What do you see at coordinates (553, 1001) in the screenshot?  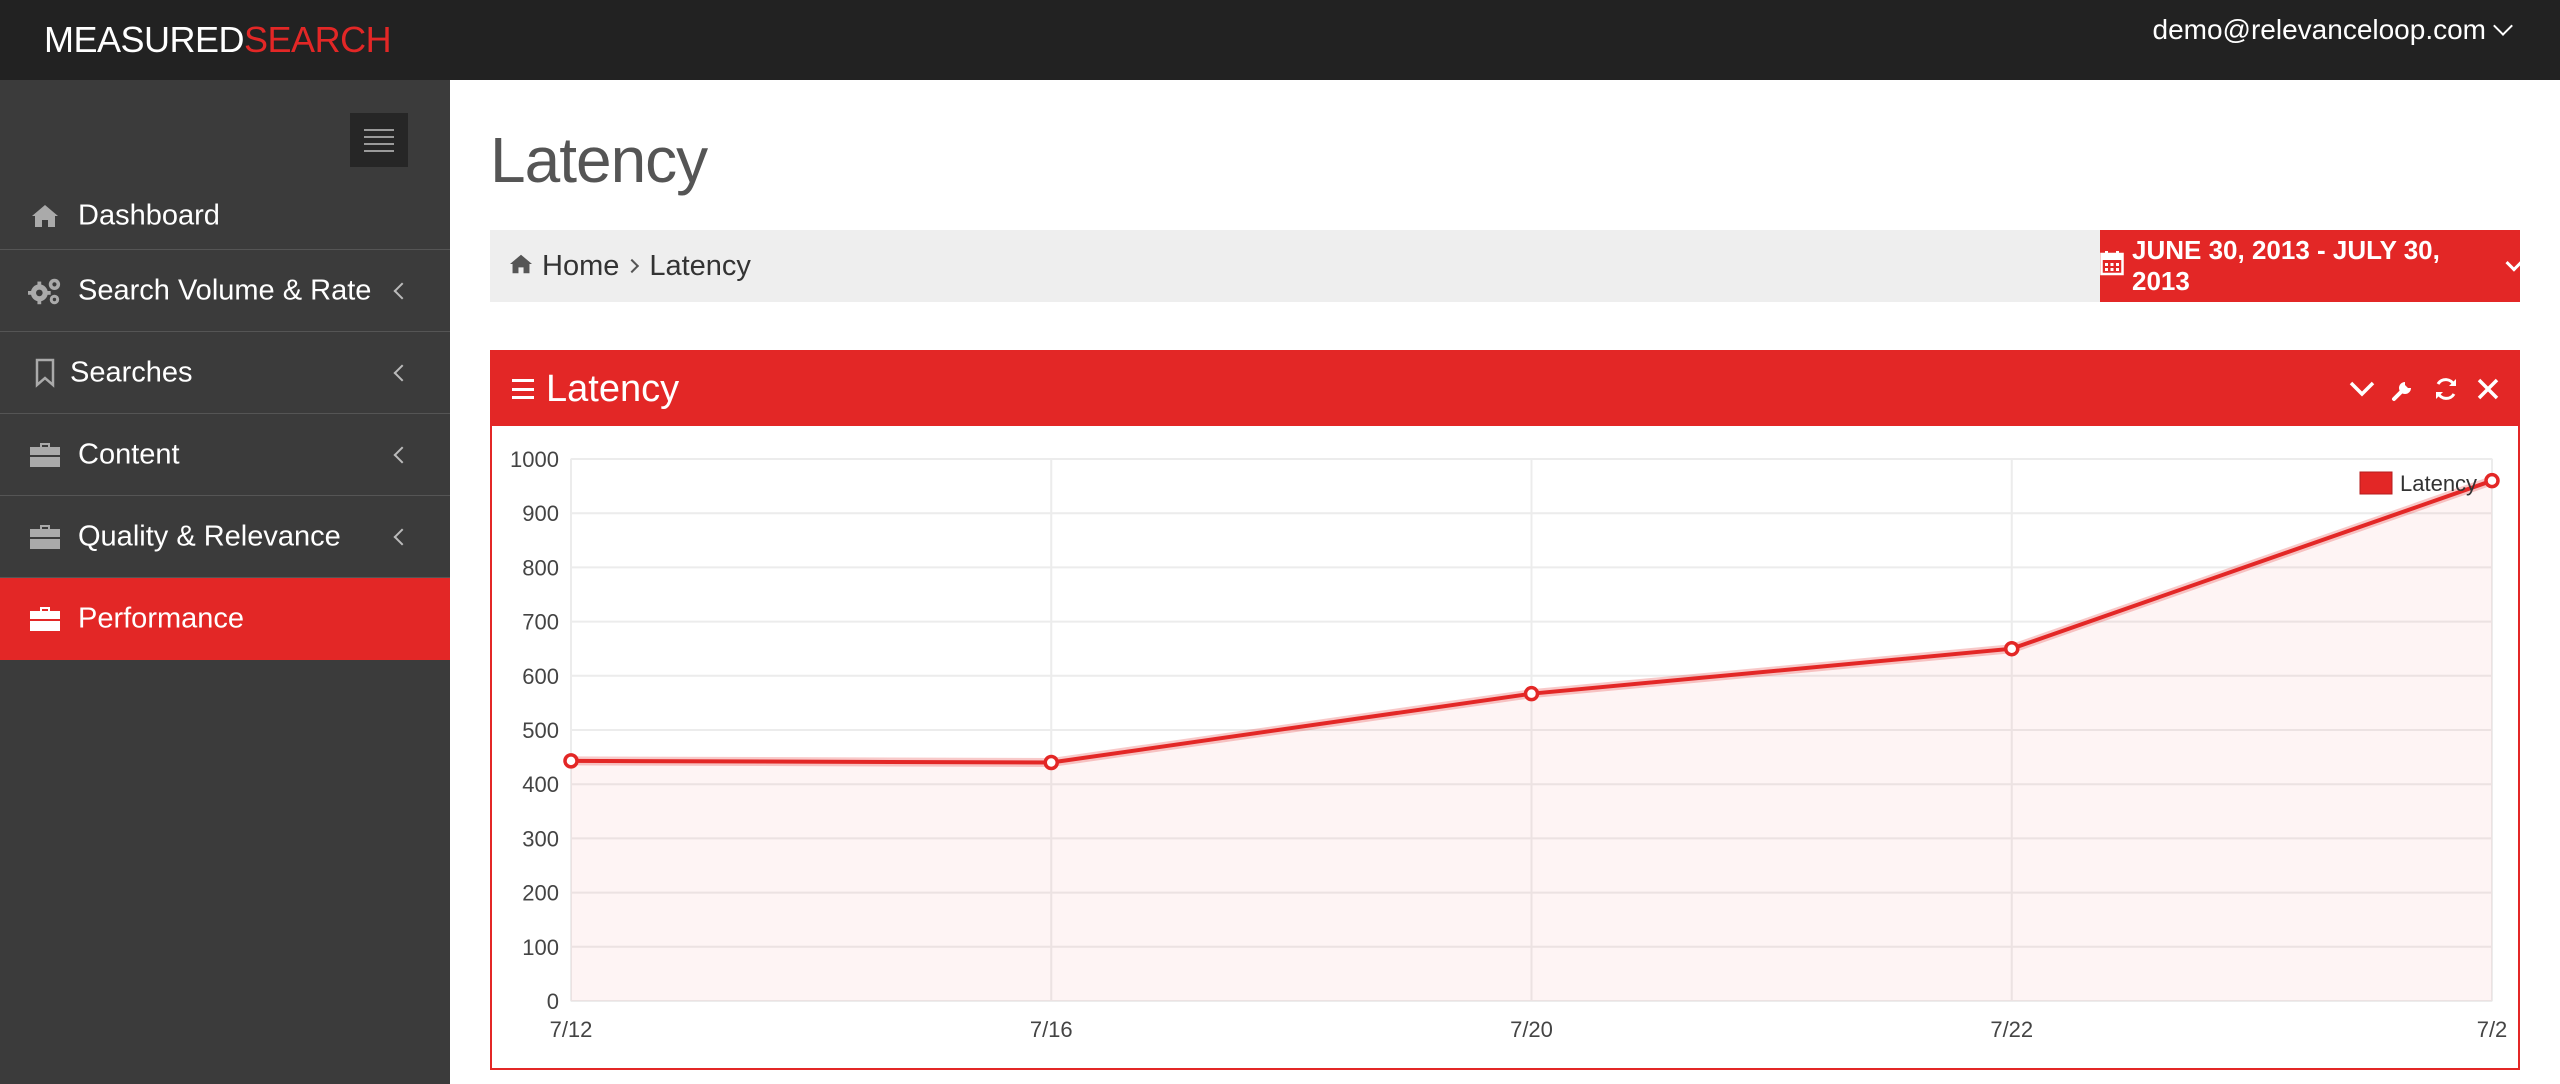 I see `y-tick-label: 0` at bounding box center [553, 1001].